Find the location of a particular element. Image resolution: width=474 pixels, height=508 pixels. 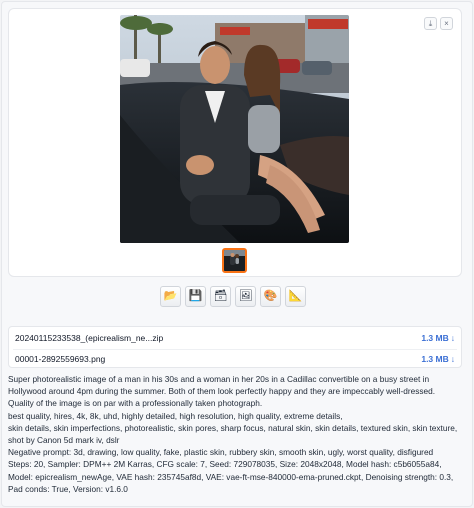

folder-icon: 📂 is located at coordinates (170, 296).